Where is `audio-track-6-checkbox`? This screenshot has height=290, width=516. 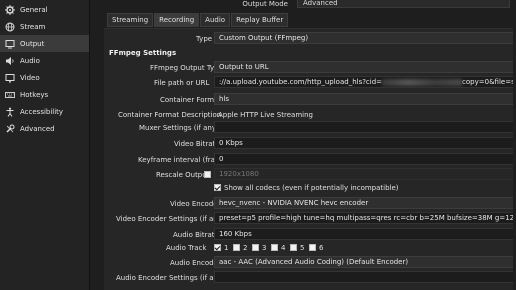
audio-track-6-checkbox is located at coordinates (312, 247).